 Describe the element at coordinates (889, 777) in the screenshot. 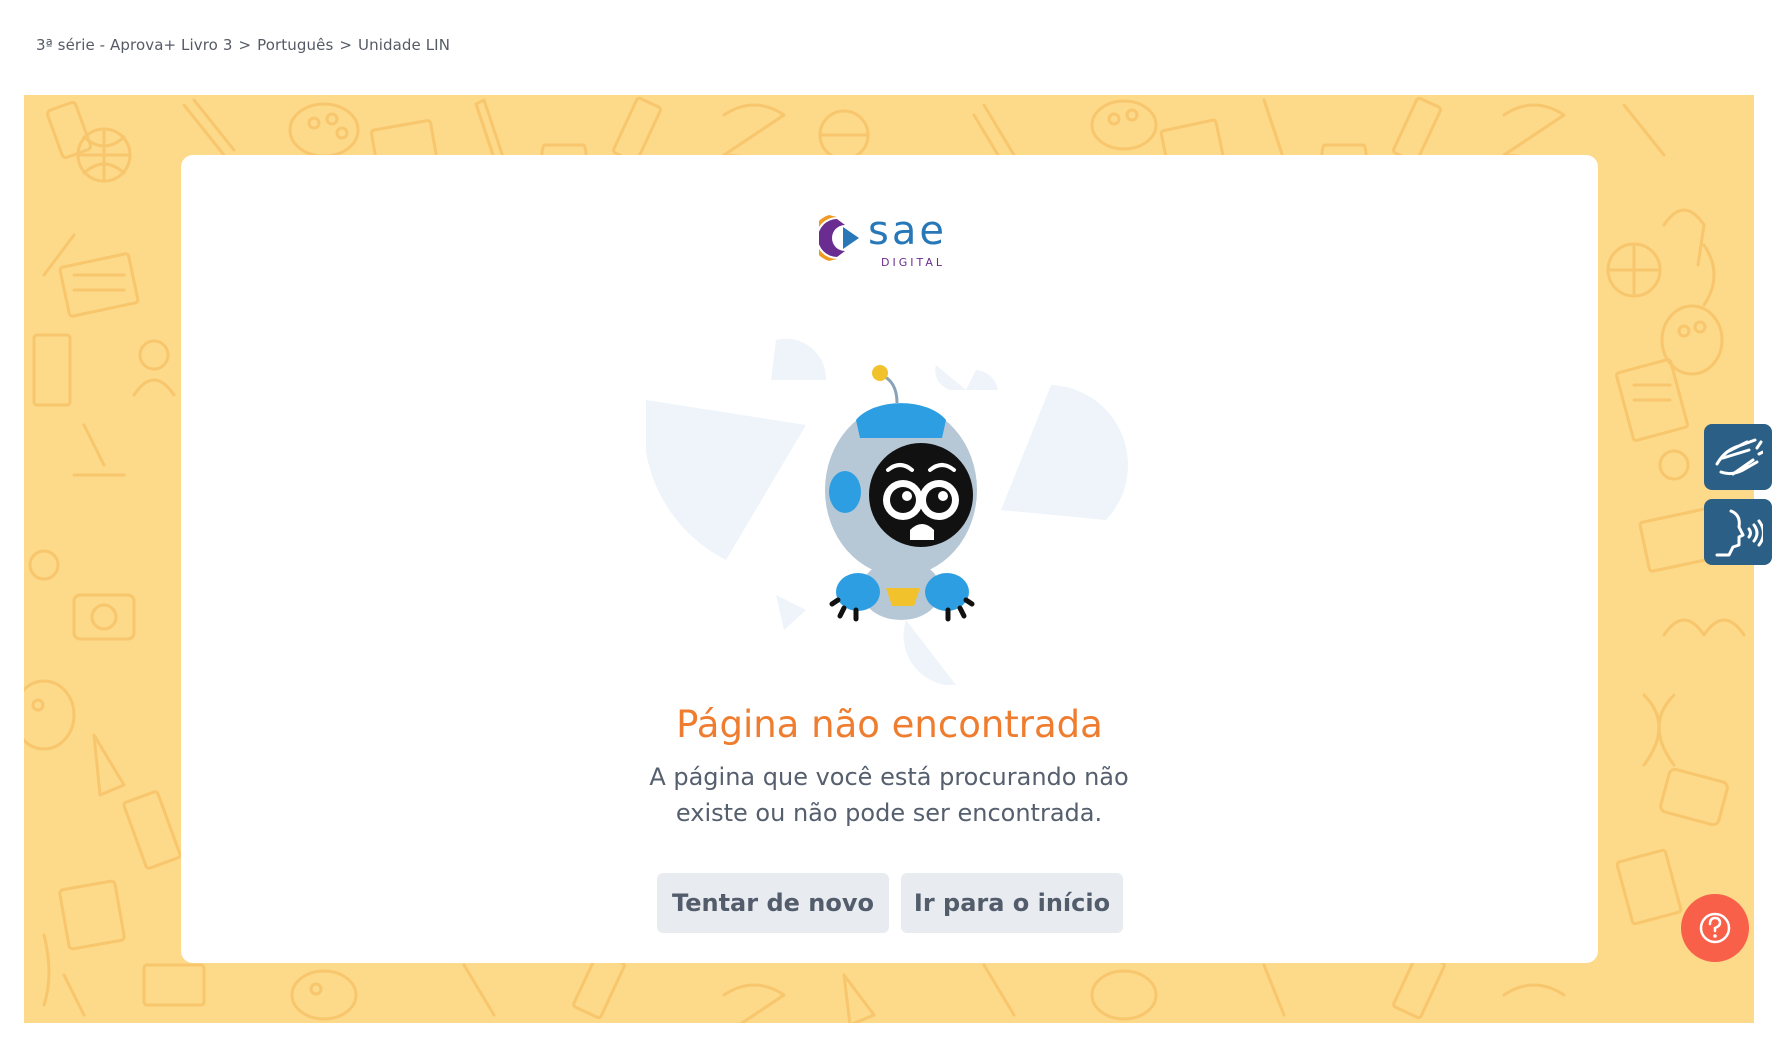

I see `error-description-line-1: A página que você está procurando não` at that location.